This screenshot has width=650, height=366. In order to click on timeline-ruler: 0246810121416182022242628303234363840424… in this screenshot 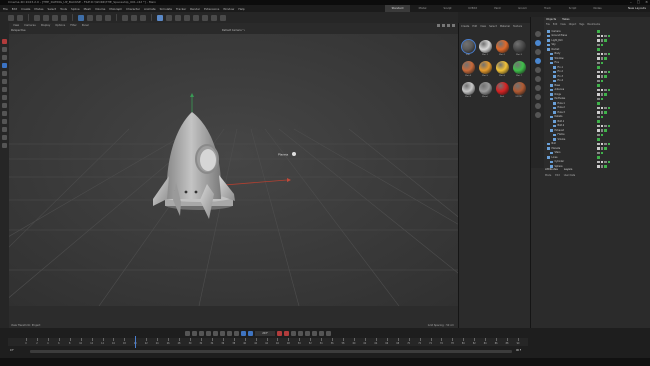, I will do `click(268, 342)`.